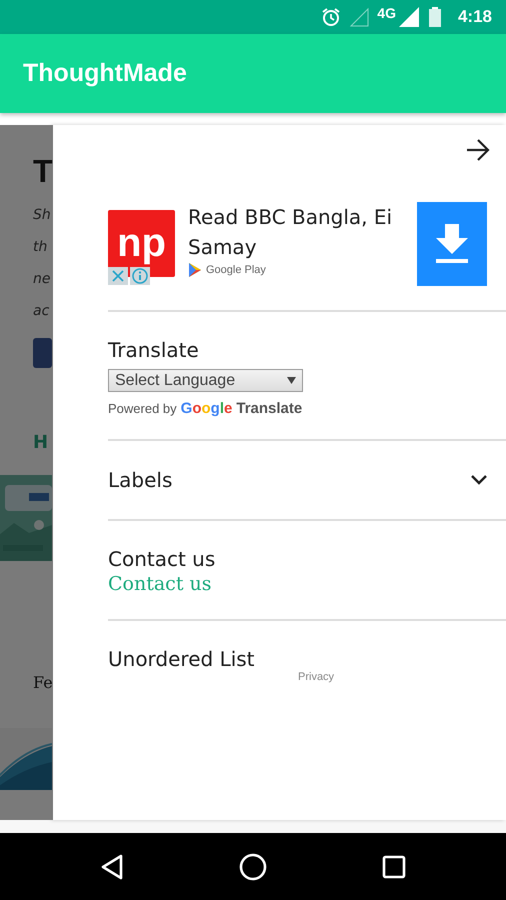 The width and height of the screenshot is (506, 900). Describe the element at coordinates (142, 408) in the screenshot. I see `powered-by-text: Powered by` at that location.